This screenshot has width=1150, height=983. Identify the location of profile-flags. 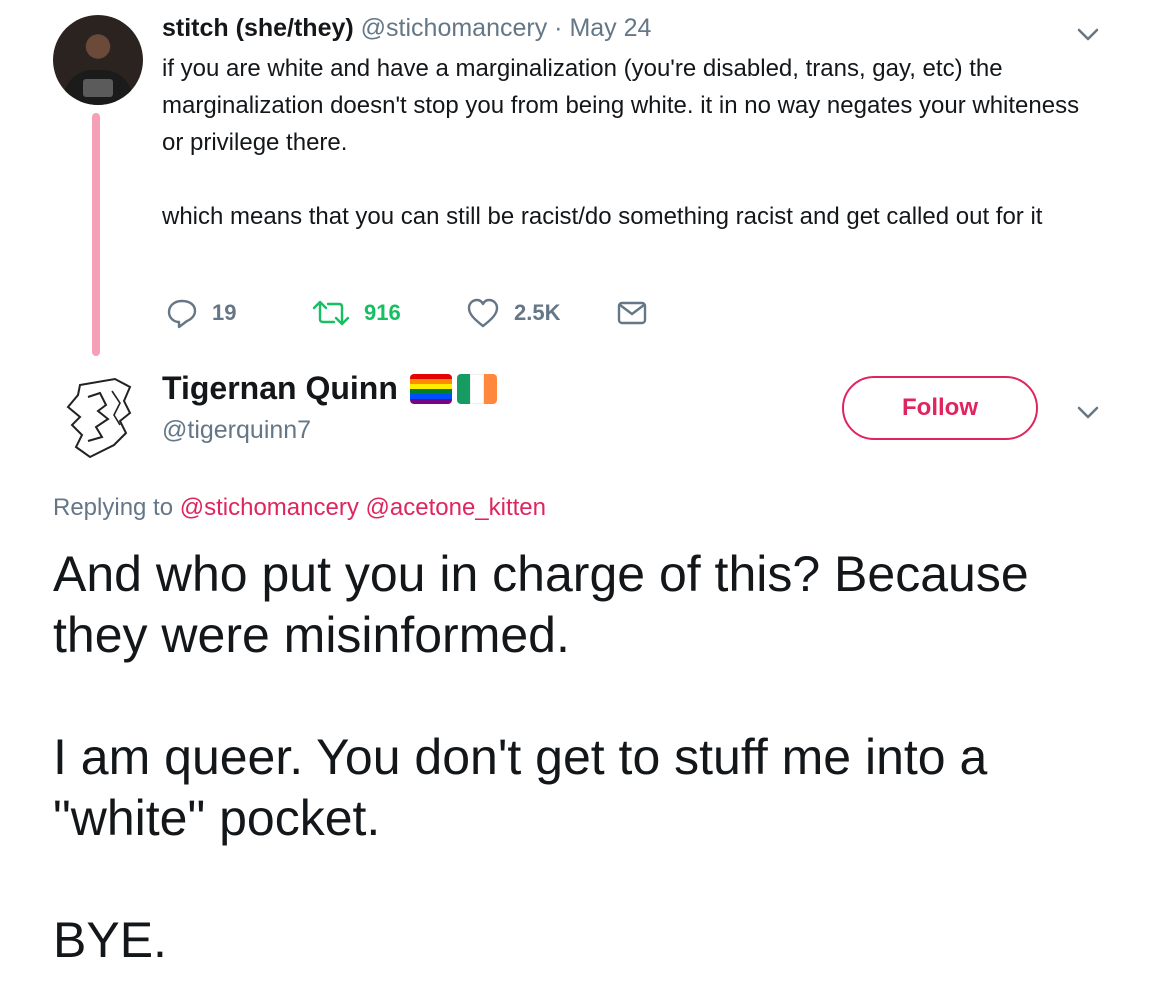
(453, 388).